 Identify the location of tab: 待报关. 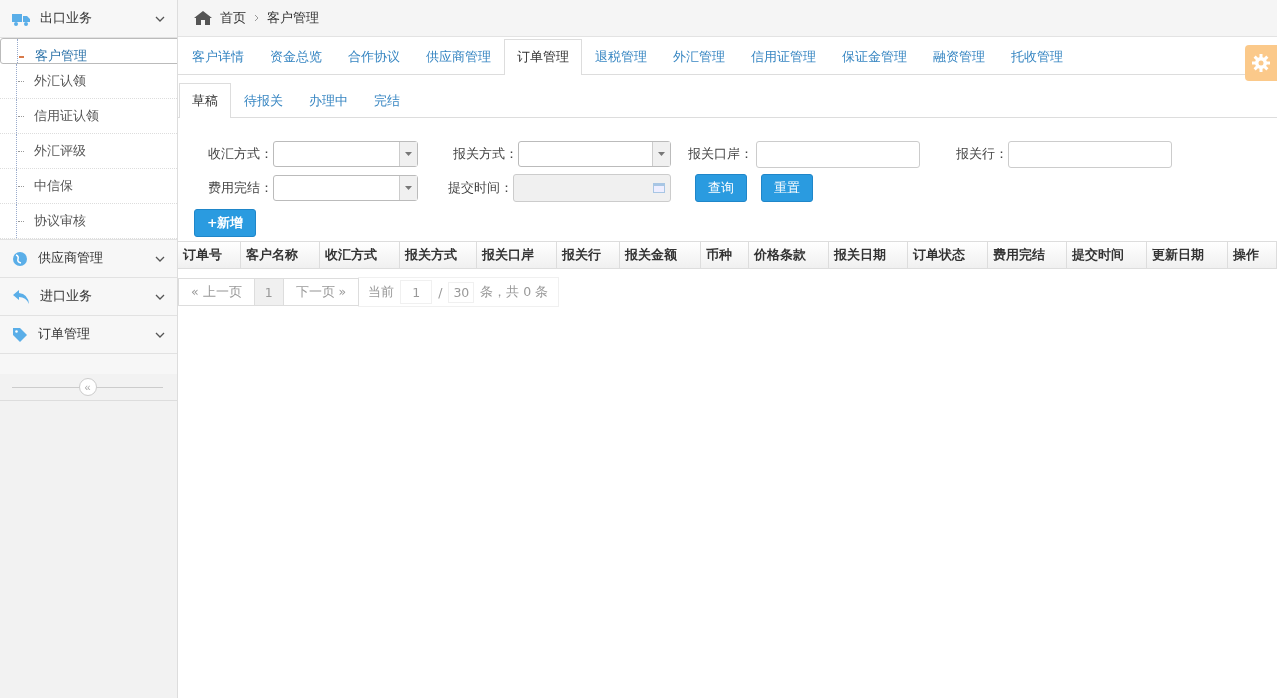
(263, 100).